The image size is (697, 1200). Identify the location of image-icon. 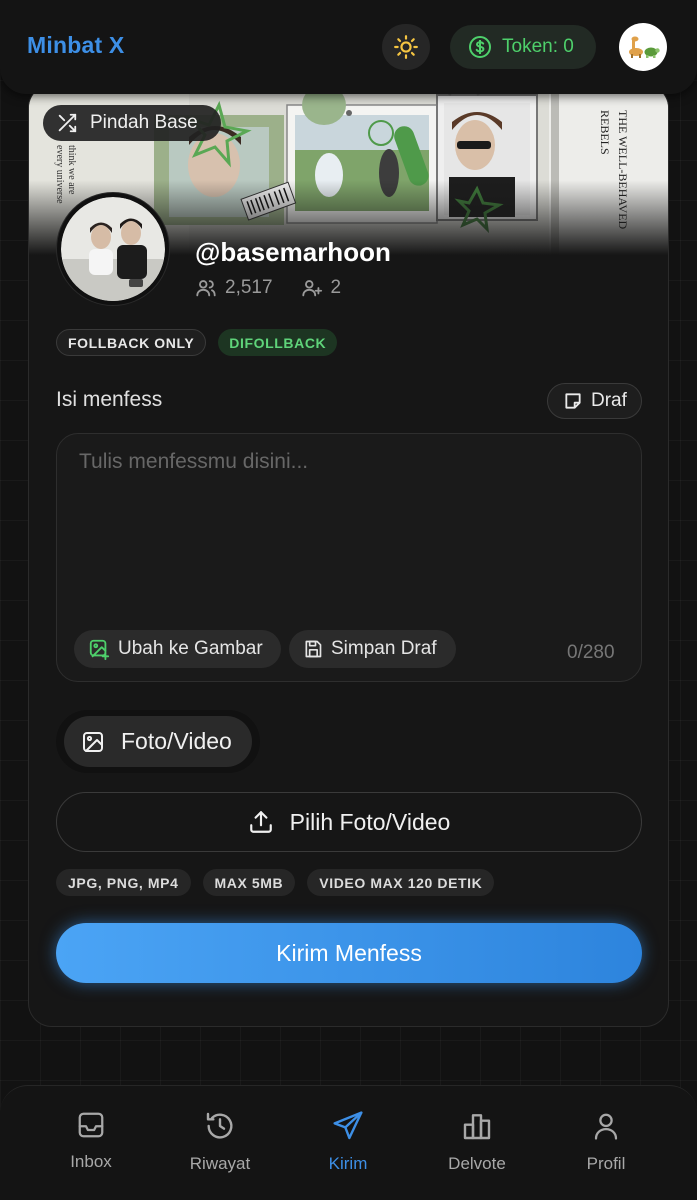
(93, 742).